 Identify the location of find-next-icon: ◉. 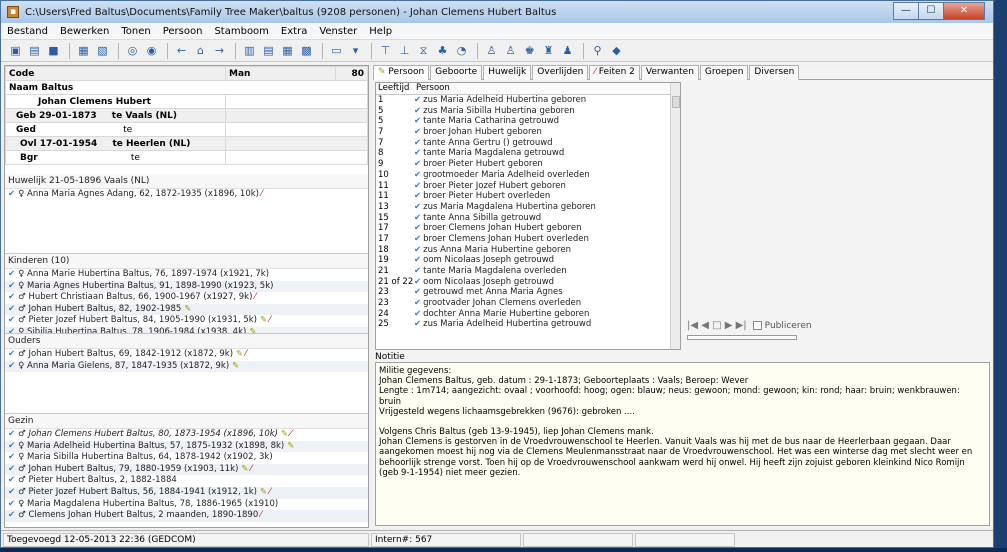
(151, 51).